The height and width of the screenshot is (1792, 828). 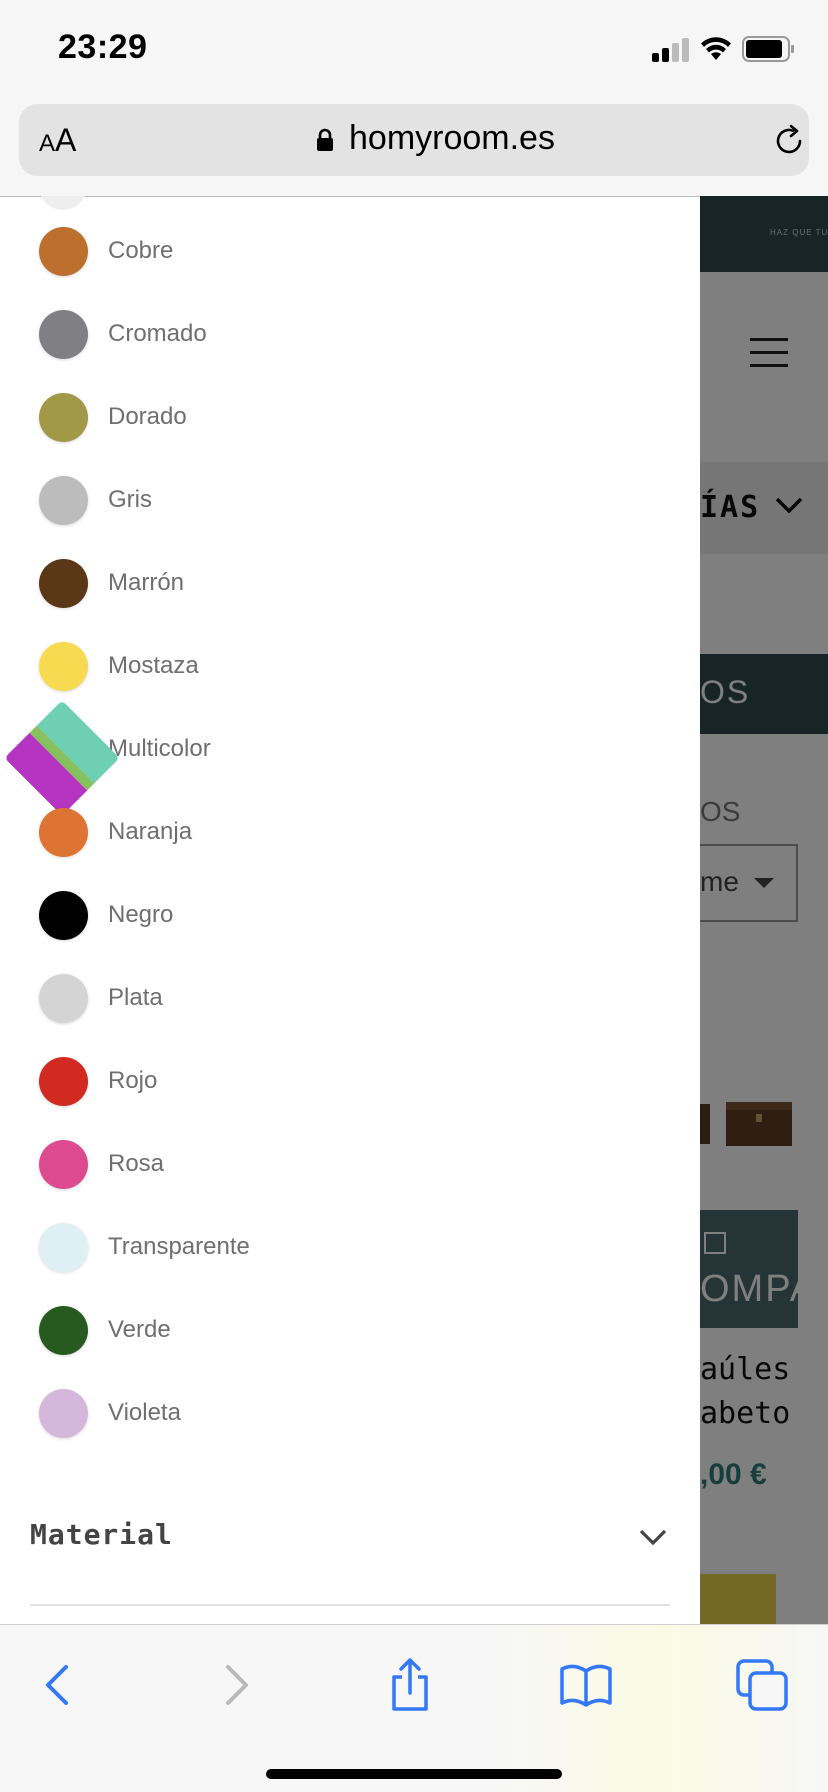 What do you see at coordinates (350, 1417) in the screenshot?
I see `color-option: Violeta` at bounding box center [350, 1417].